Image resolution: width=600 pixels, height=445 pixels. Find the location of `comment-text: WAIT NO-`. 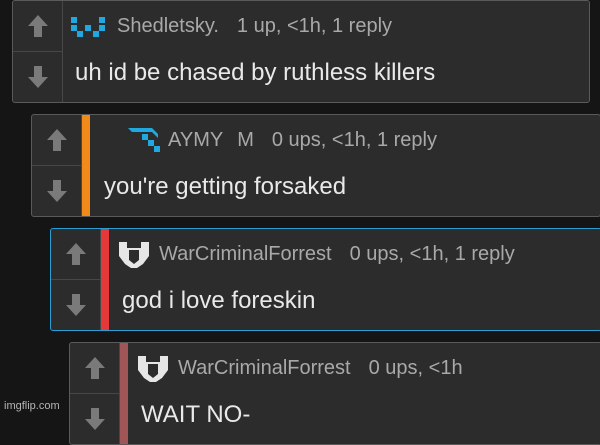

comment-text: WAIT NO- is located at coordinates (196, 414).